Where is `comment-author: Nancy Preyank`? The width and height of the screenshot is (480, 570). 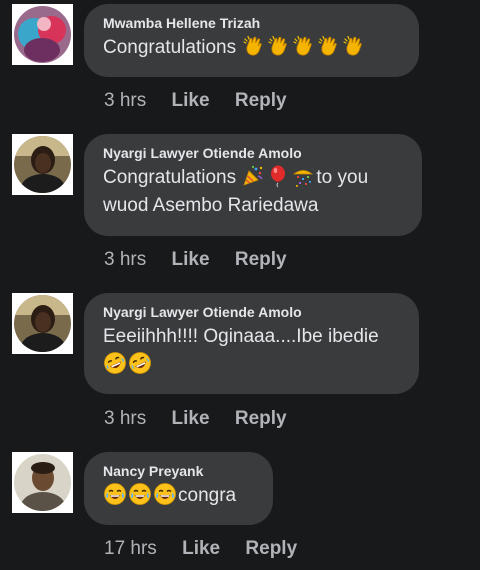
comment-author: Nancy Preyank is located at coordinates (179, 471).